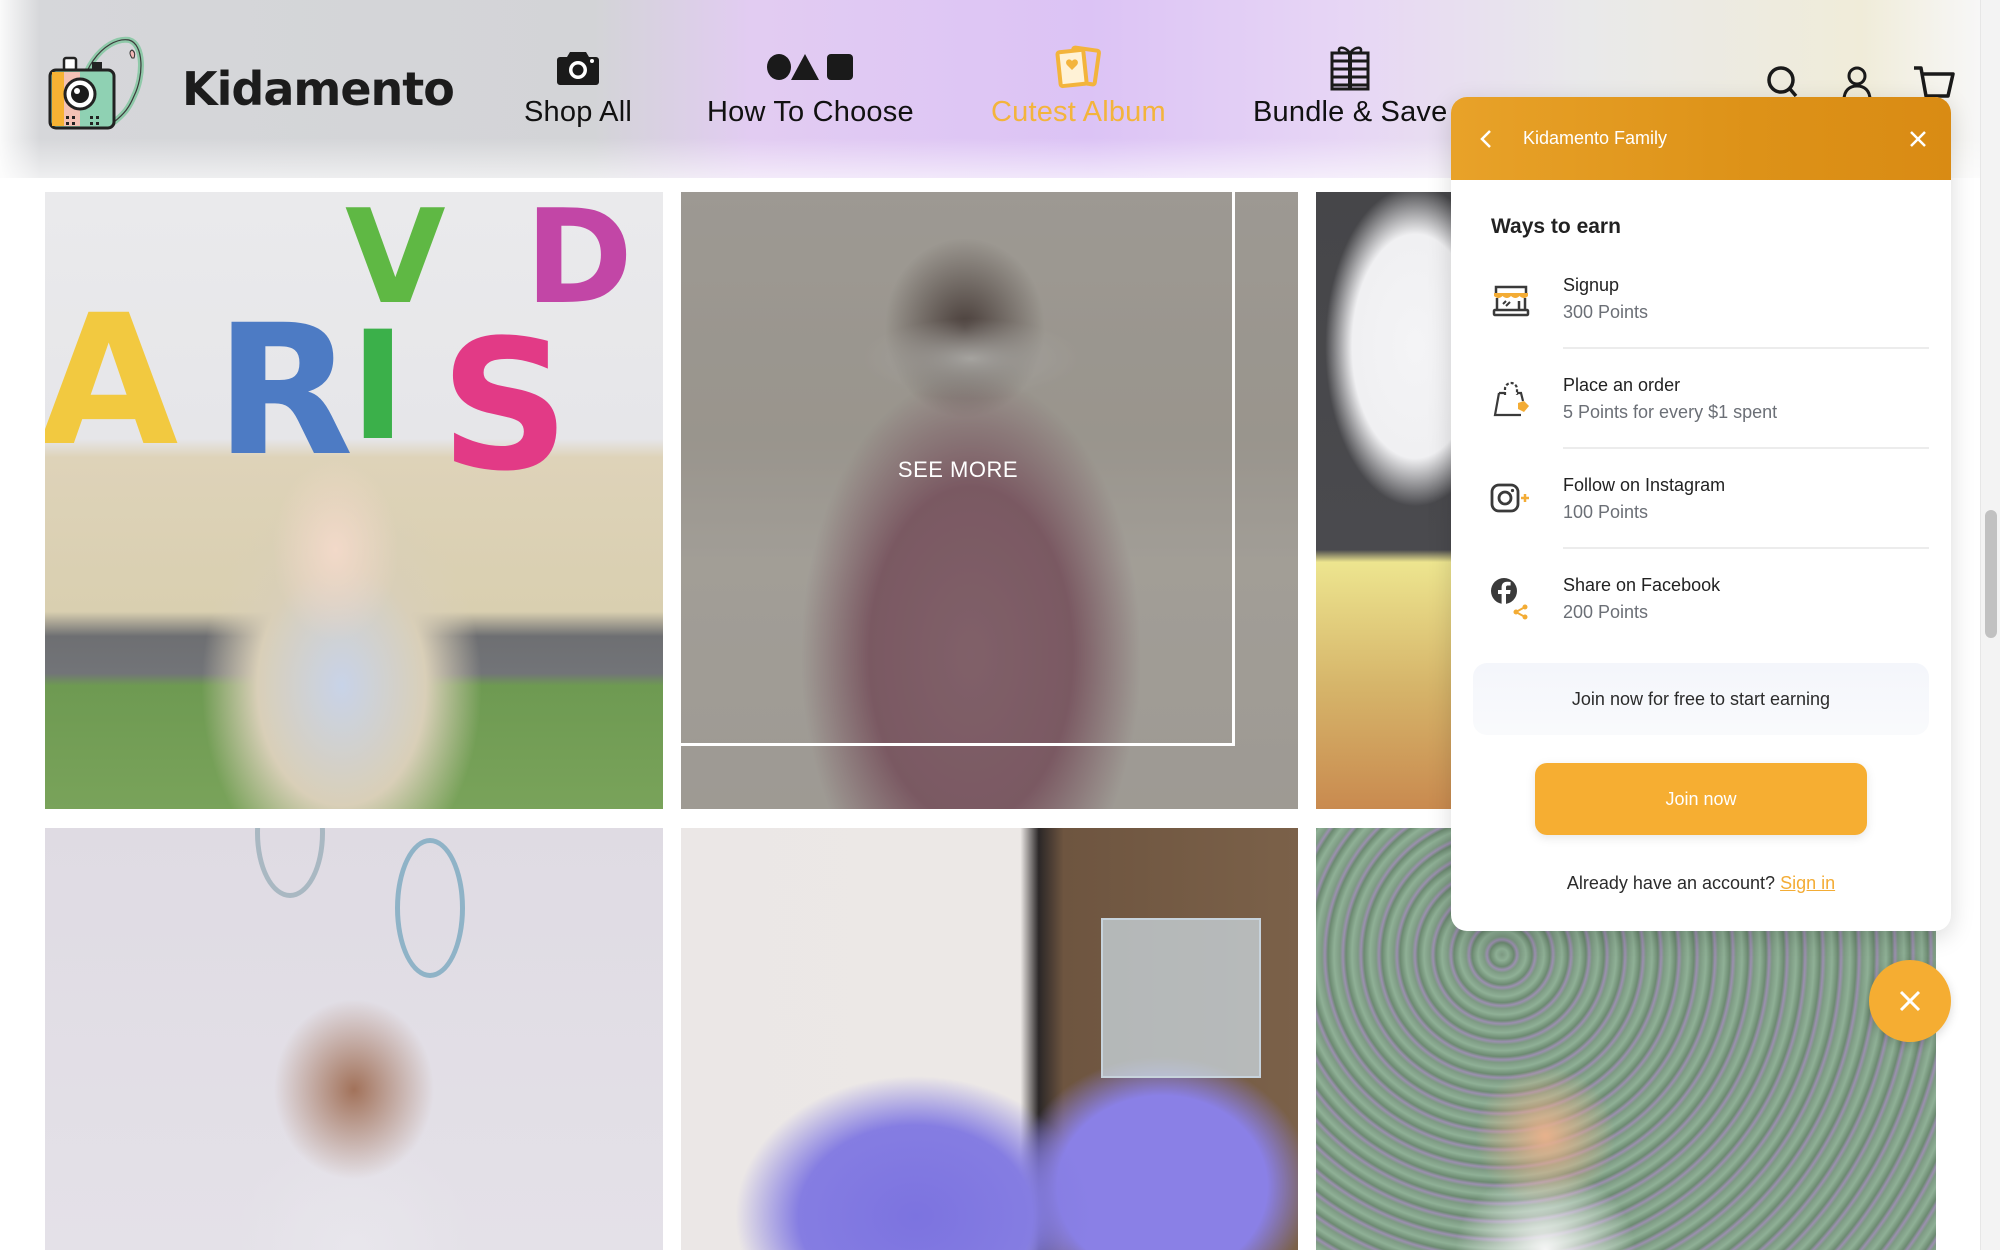 This screenshot has width=2000, height=1250. Describe the element at coordinates (1710, 299) in the screenshot. I see `earn-item-signup: Signup 300 Points` at that location.